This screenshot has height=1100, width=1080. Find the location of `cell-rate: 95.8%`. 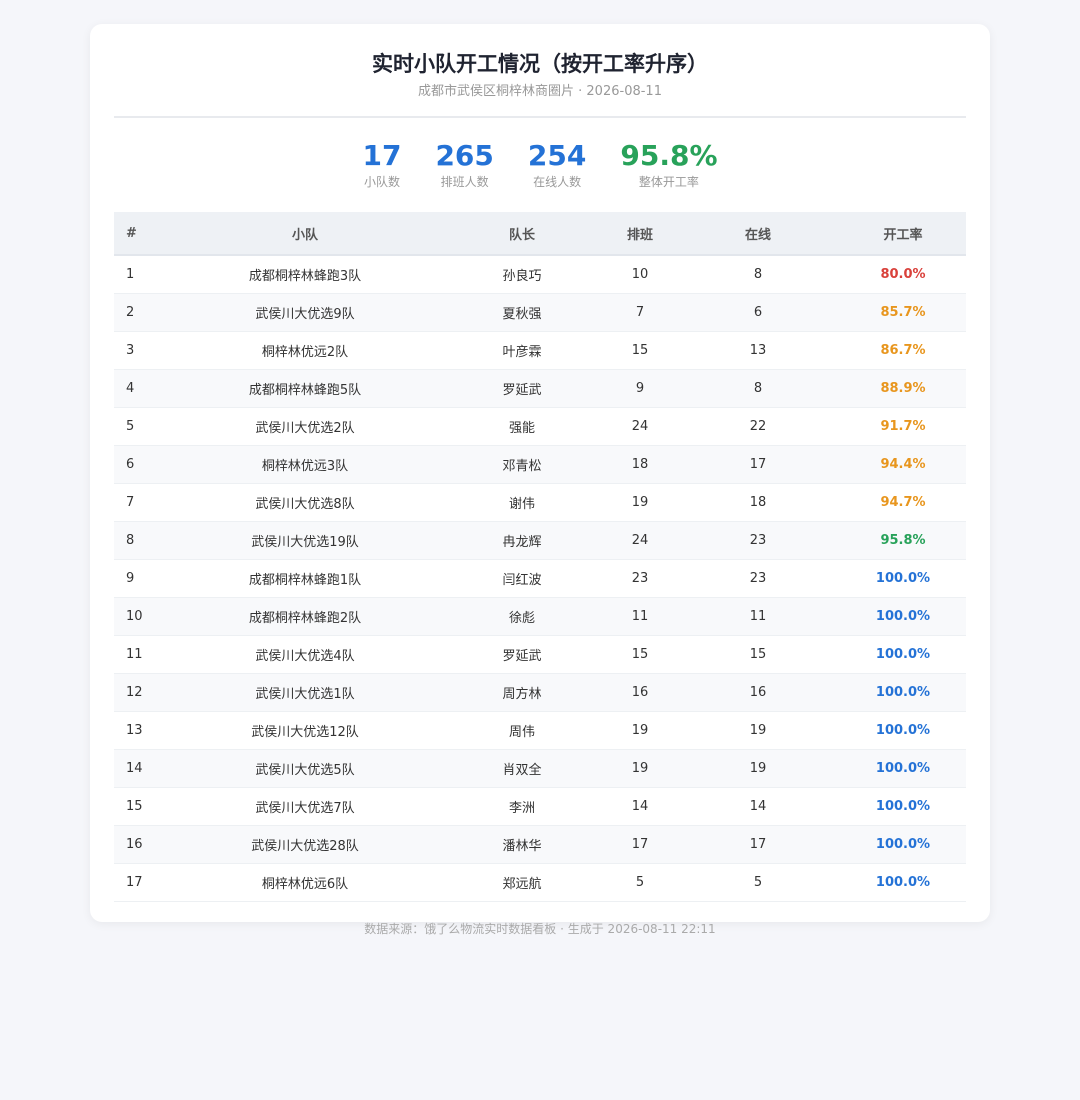

cell-rate: 95.8% is located at coordinates (903, 540).